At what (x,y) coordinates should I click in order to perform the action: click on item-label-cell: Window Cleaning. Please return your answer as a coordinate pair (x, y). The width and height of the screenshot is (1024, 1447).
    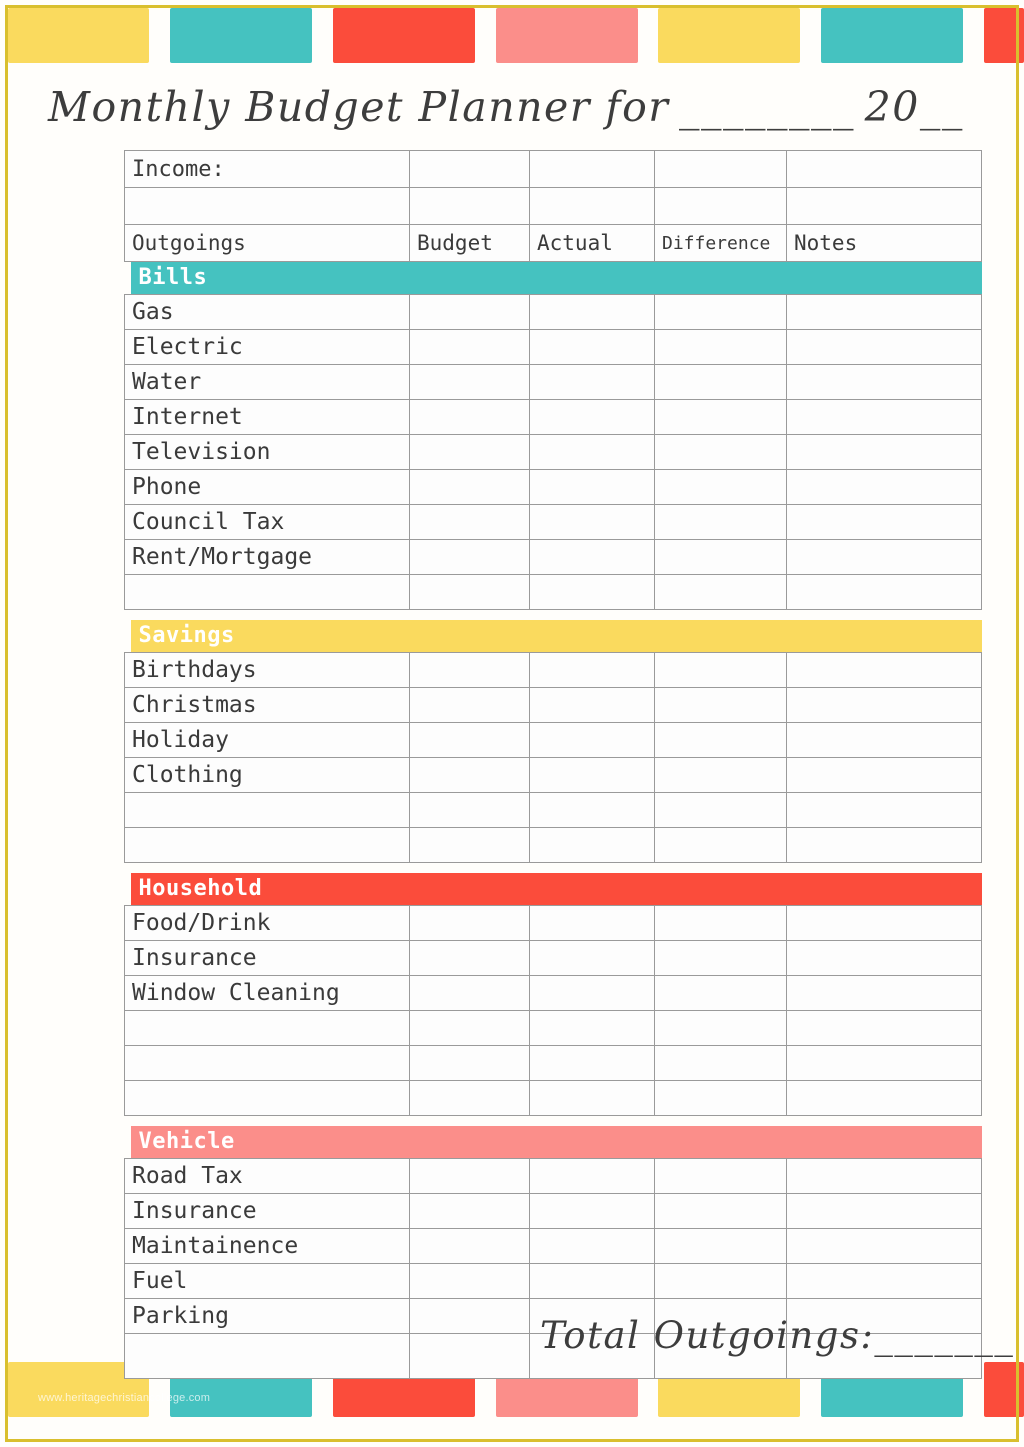
    Looking at the image, I should click on (267, 993).